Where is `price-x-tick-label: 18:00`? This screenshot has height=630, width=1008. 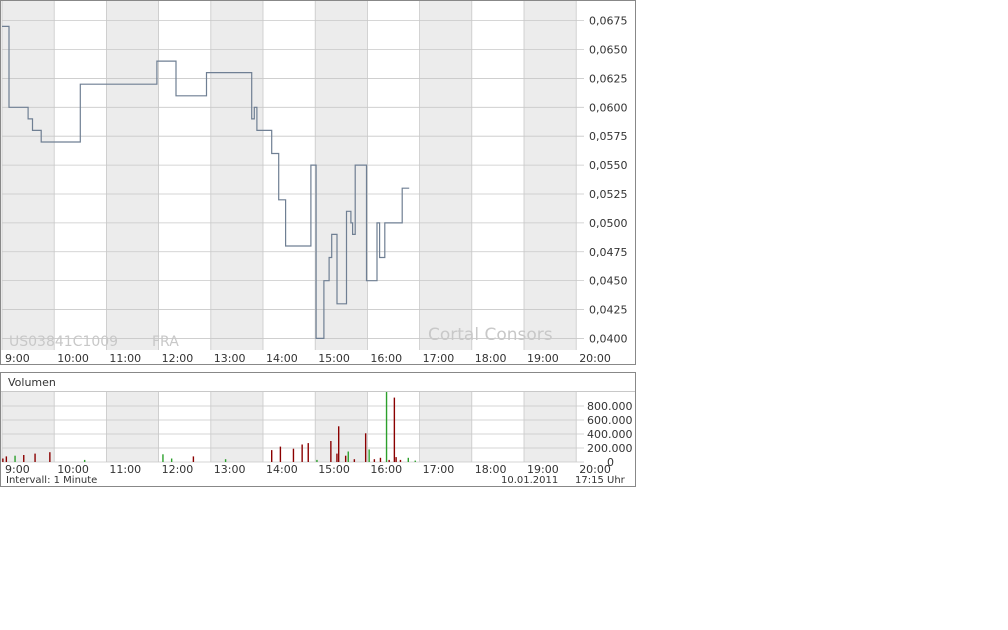 price-x-tick-label: 18:00 is located at coordinates (491, 358).